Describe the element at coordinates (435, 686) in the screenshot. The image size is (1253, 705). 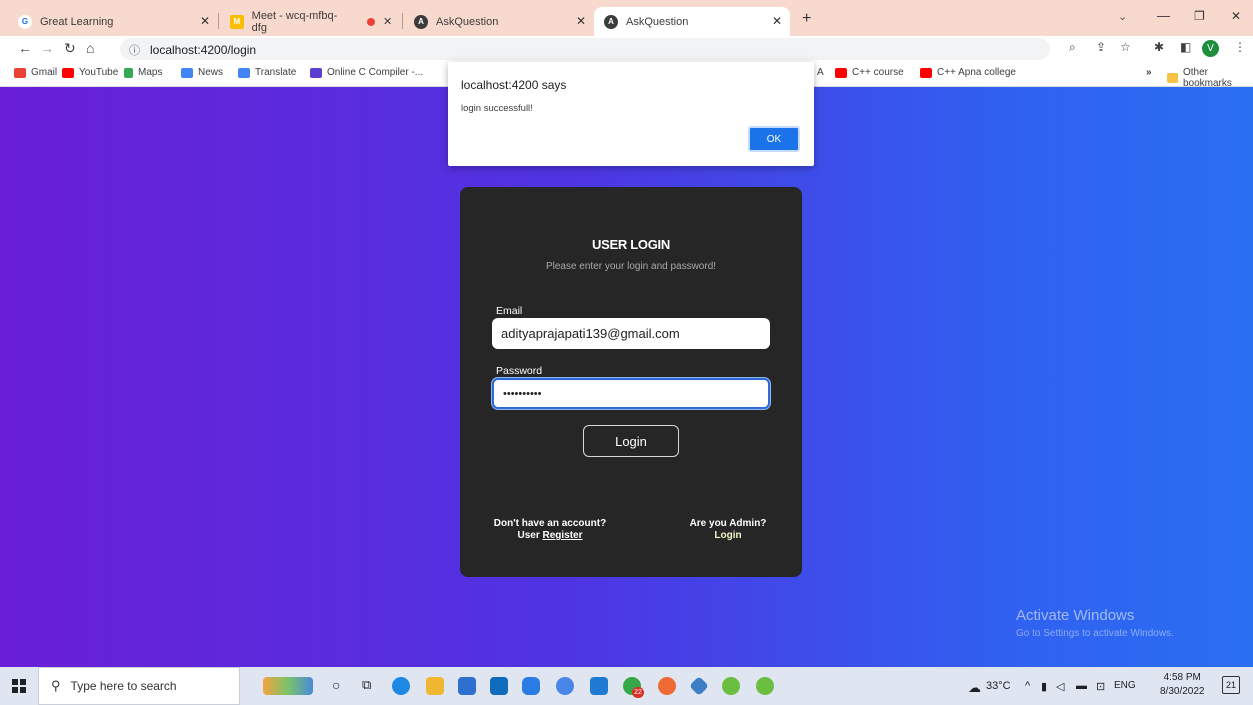
I see `file-explorer-icon` at that location.